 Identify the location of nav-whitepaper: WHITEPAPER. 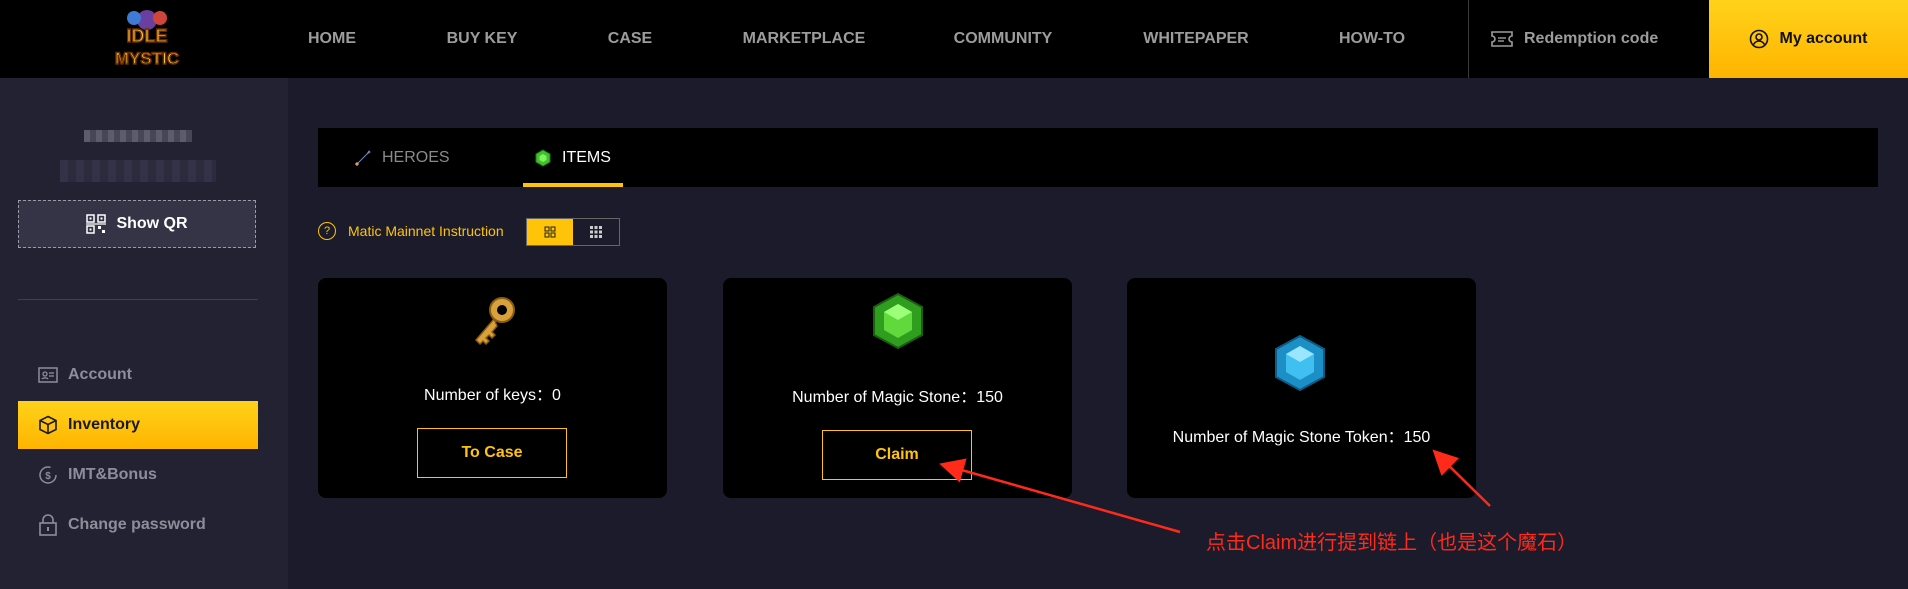
(1196, 39).